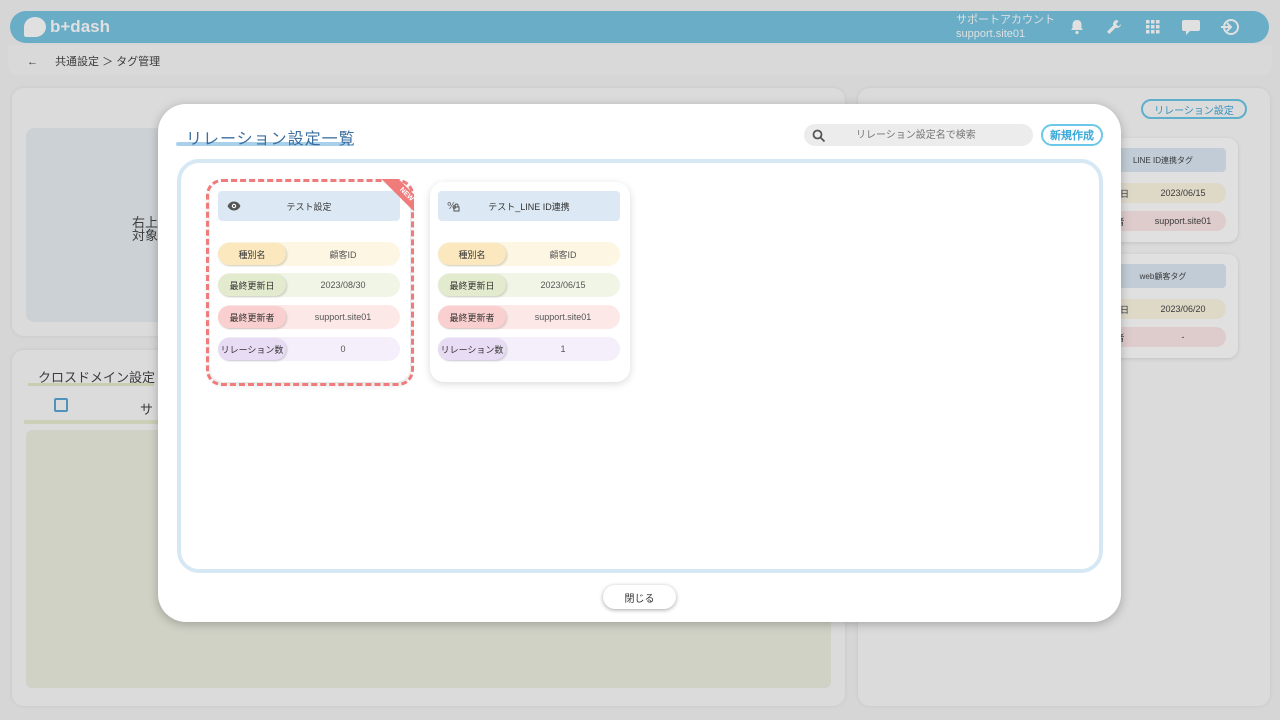  What do you see at coordinates (529, 254) in the screenshot?
I see `card-row-type: 種別名 顧客ID` at bounding box center [529, 254].